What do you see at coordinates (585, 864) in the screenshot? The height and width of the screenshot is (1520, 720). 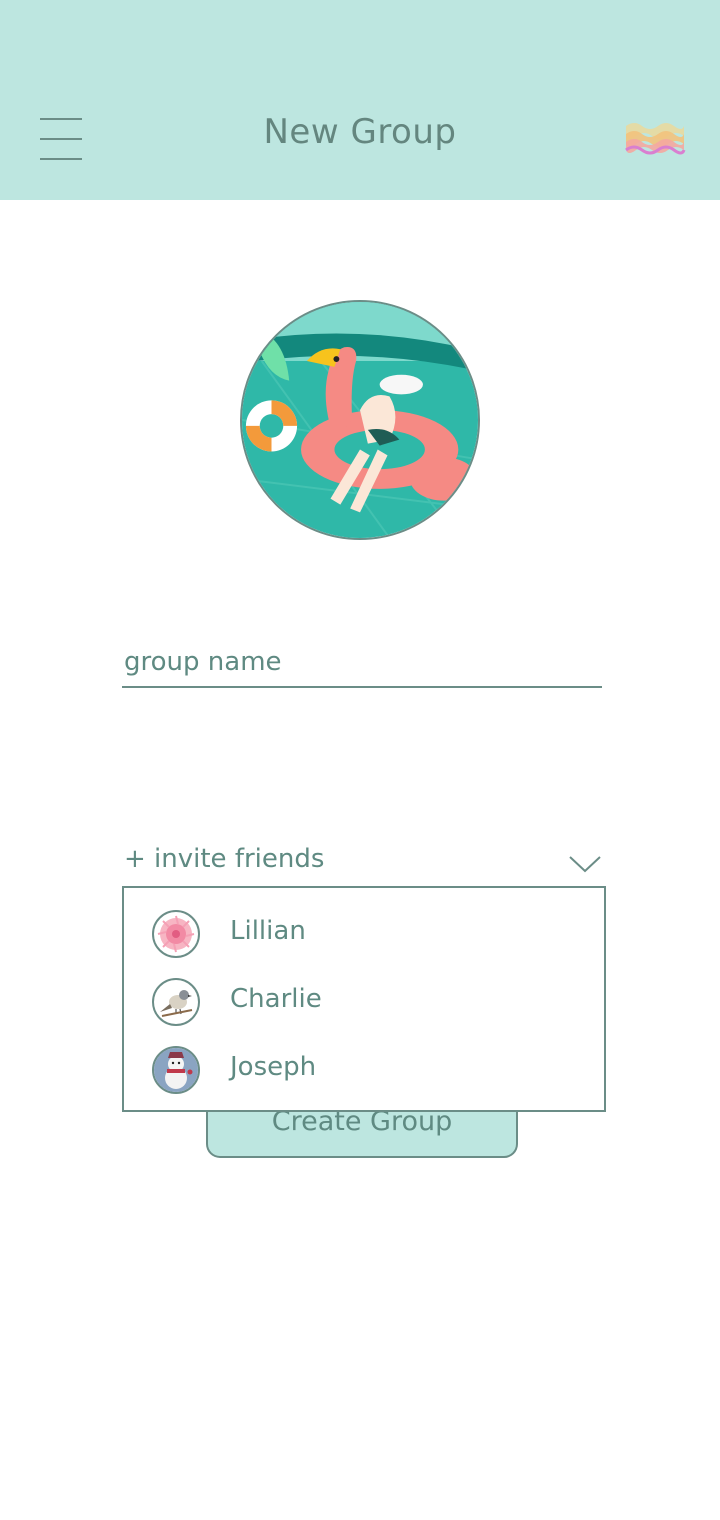 I see `chevron-down-icon` at bounding box center [585, 864].